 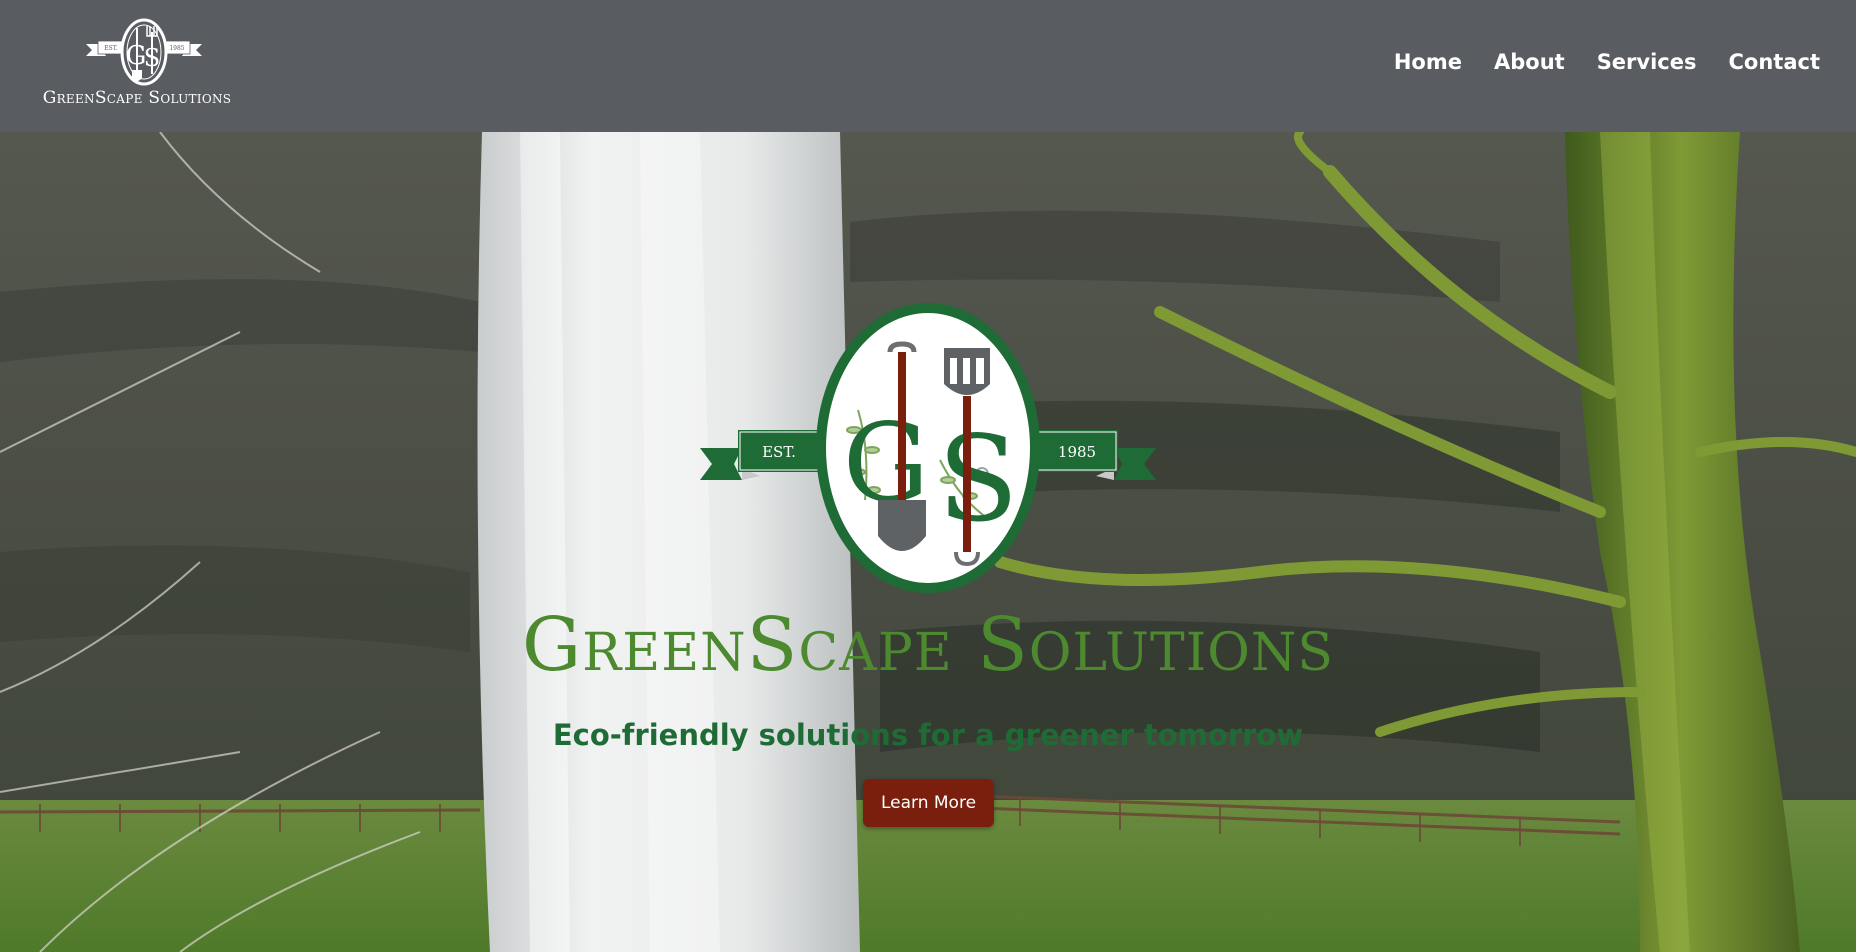 I want to click on hero-emblem: EST. 1985 G S, so click(x=928, y=448).